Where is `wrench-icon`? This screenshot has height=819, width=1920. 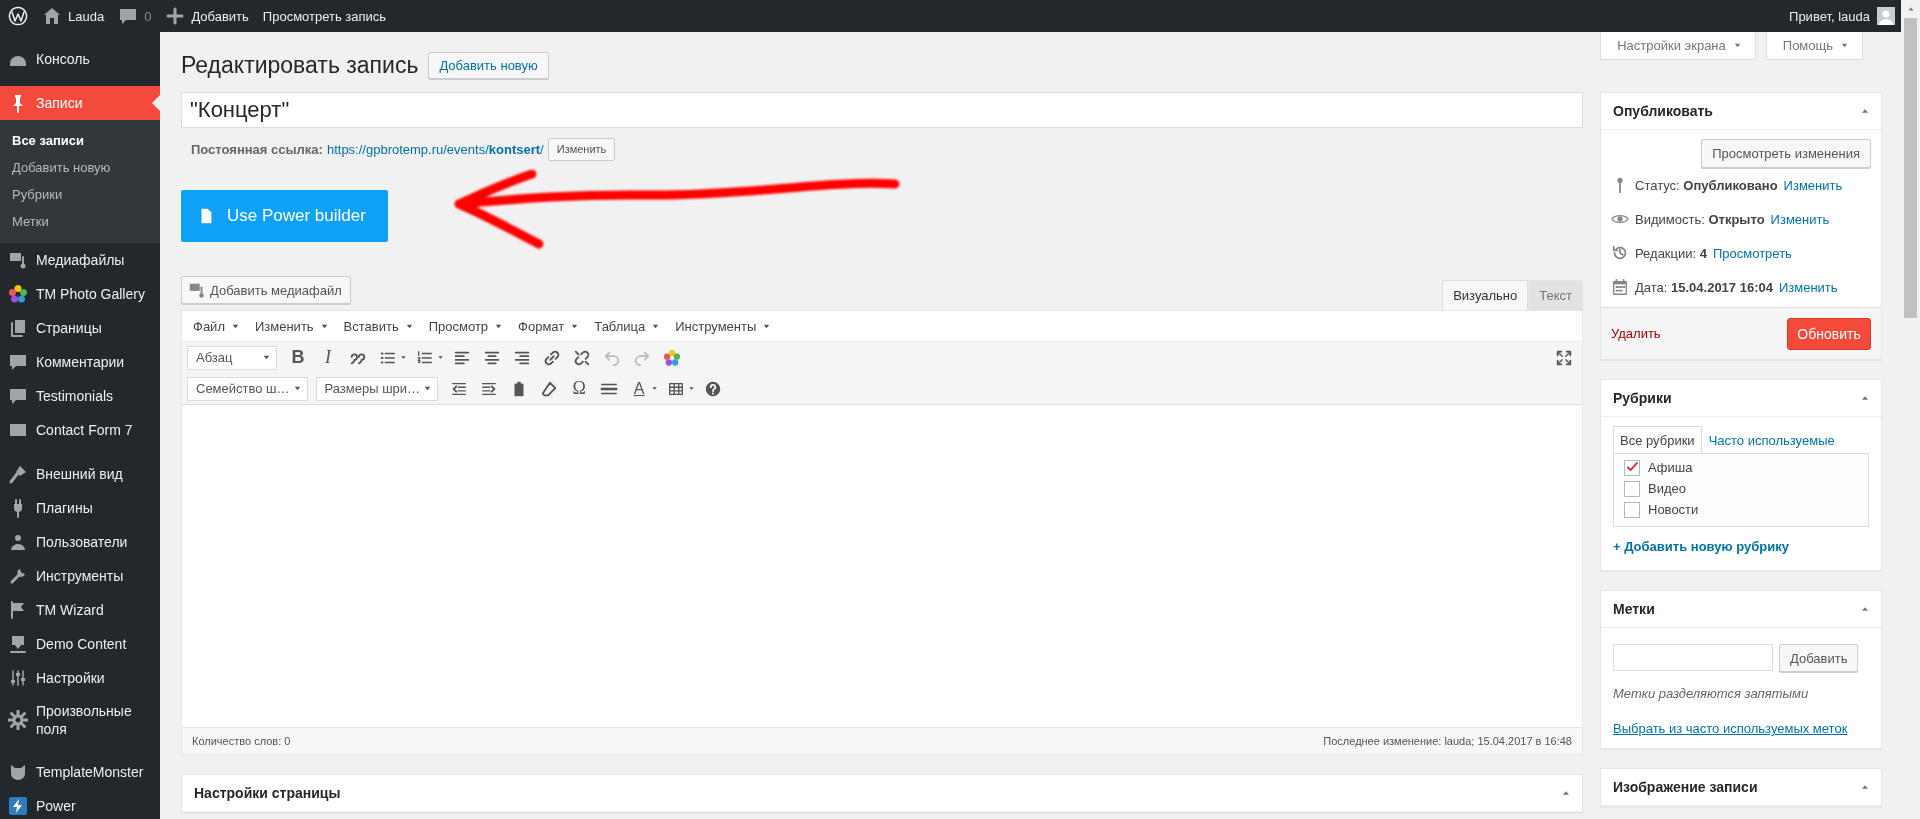 wrench-icon is located at coordinates (18, 576).